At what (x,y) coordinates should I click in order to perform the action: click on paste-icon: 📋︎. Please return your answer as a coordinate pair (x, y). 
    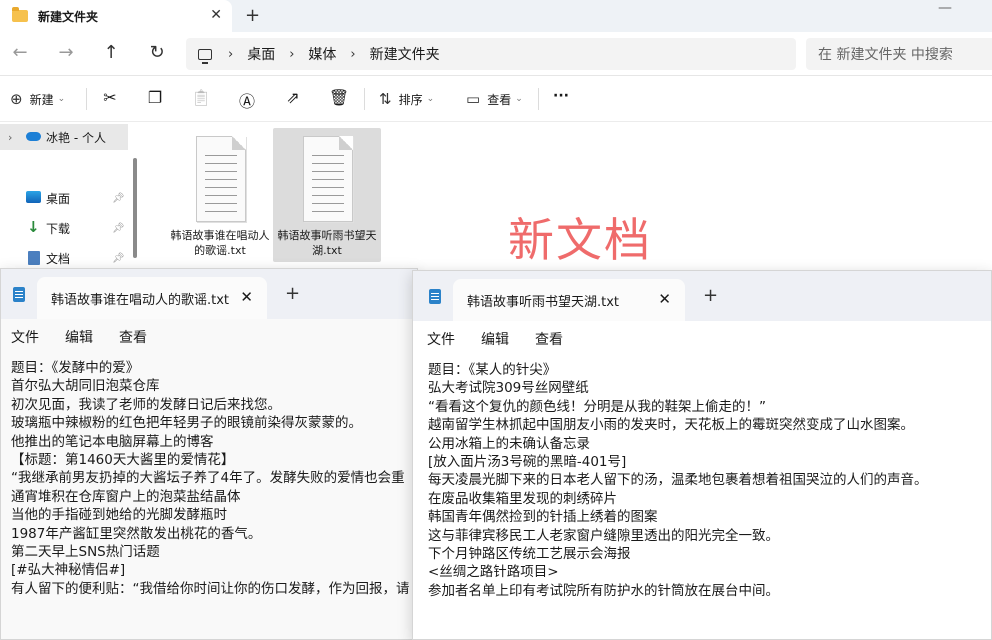
    Looking at the image, I should click on (201, 97).